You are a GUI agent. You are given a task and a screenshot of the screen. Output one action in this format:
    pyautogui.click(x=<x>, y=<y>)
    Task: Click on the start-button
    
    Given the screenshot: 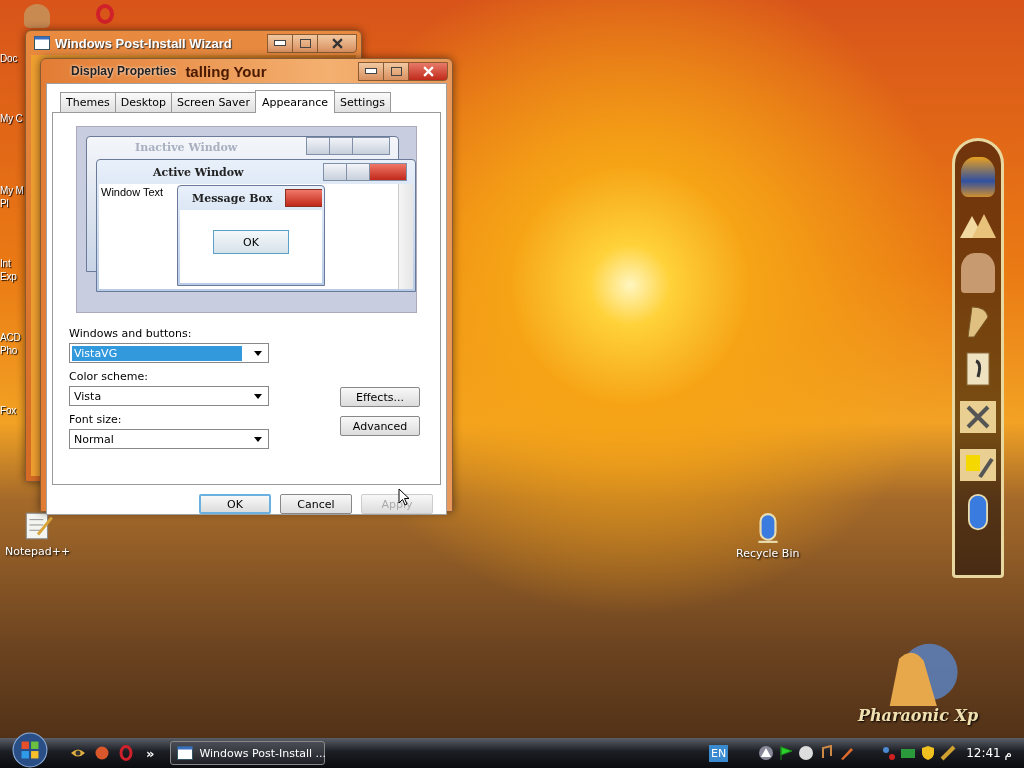 What is the action you would take?
    pyautogui.click(x=30, y=750)
    